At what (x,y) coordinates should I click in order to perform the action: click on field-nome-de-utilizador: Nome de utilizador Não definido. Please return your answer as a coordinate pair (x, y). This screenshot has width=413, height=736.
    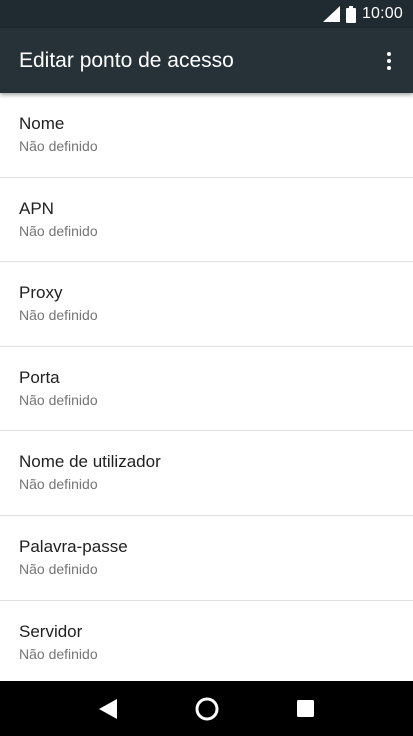
    Looking at the image, I should click on (206, 473).